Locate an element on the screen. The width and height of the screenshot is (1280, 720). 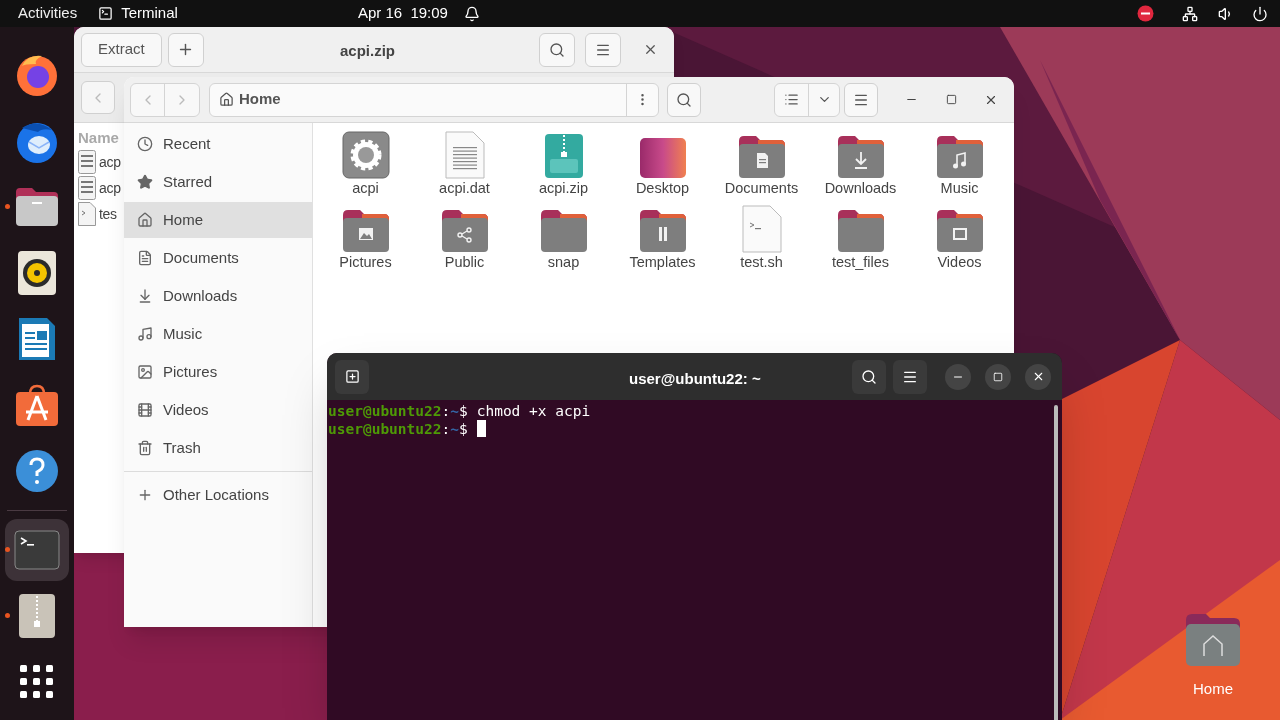
desktop-folder-icon is located at coordinates (662, 157).